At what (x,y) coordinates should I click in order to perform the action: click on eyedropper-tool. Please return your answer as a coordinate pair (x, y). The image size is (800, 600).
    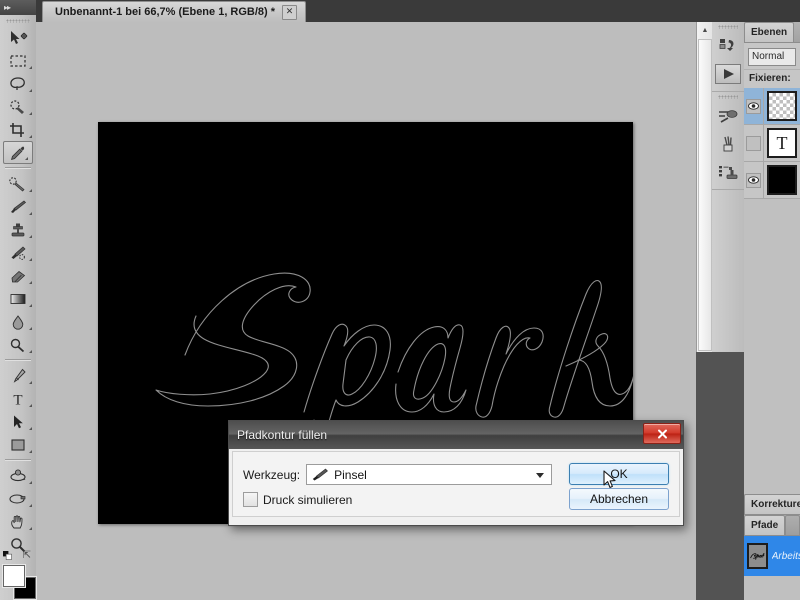
    Looking at the image, I should click on (18, 152).